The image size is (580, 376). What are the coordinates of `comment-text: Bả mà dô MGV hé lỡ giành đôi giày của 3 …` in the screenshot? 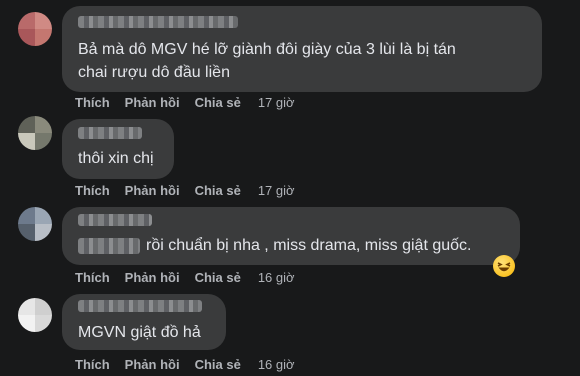 It's located at (267, 49).